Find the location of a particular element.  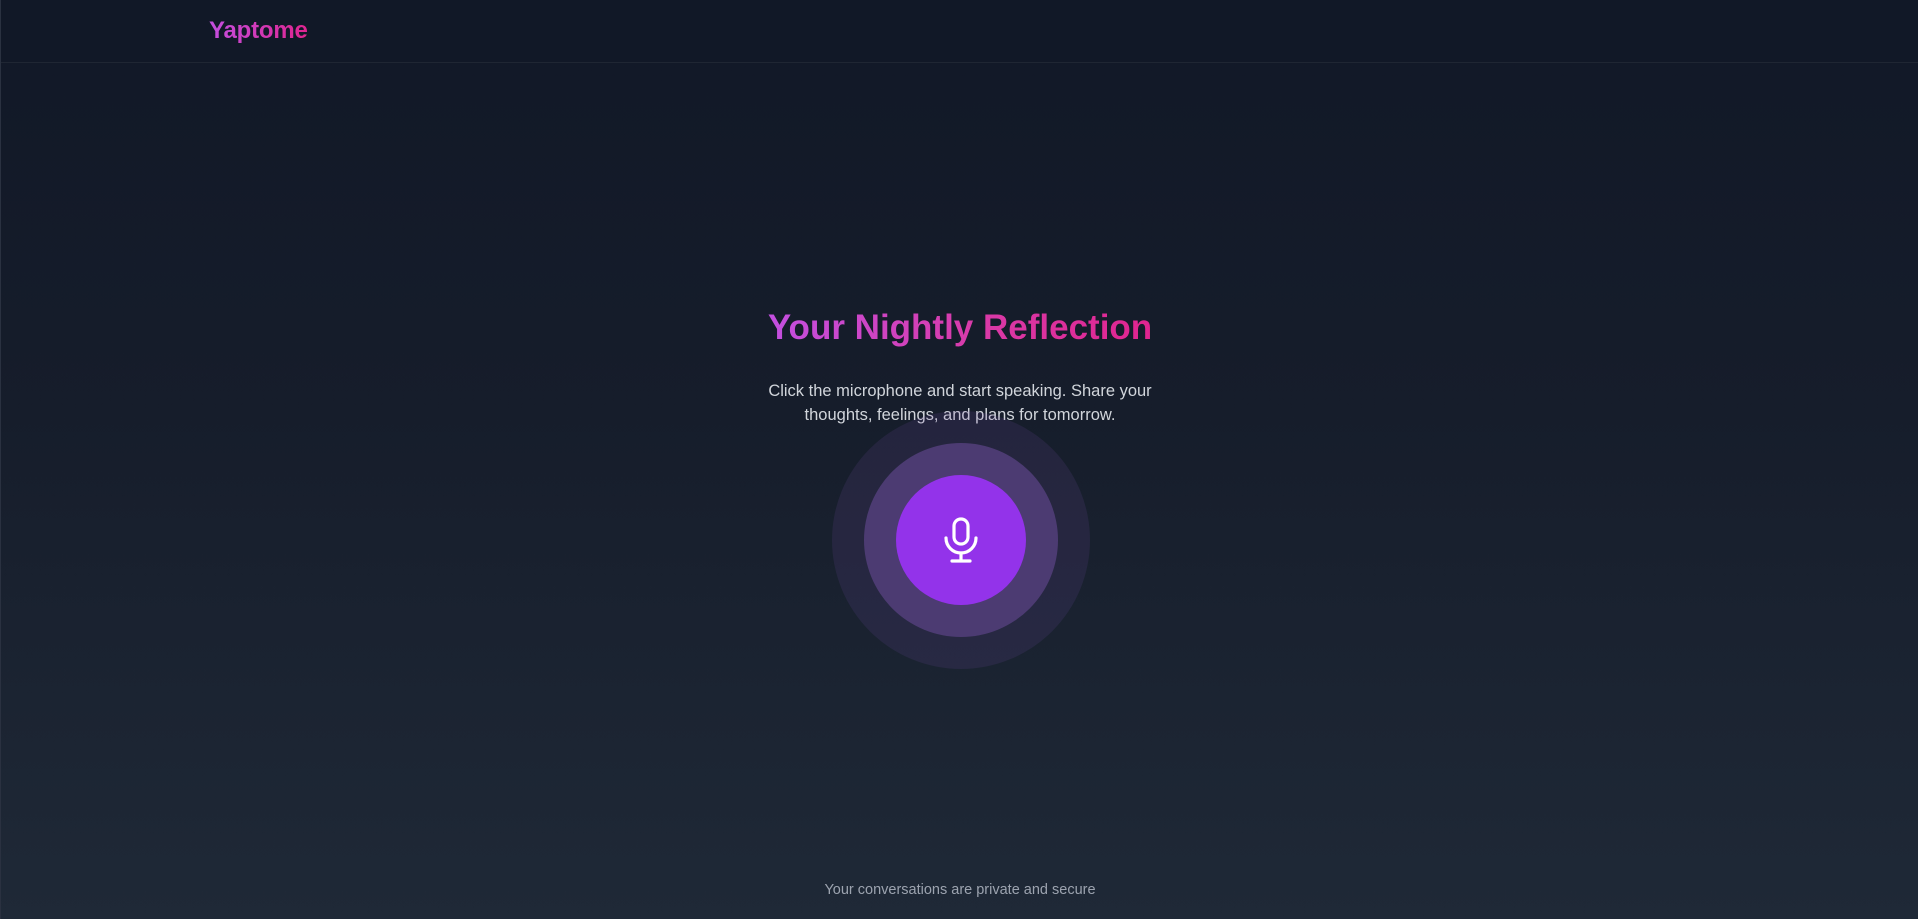

top-navigation-bar: Yaptome is located at coordinates (959, 31).